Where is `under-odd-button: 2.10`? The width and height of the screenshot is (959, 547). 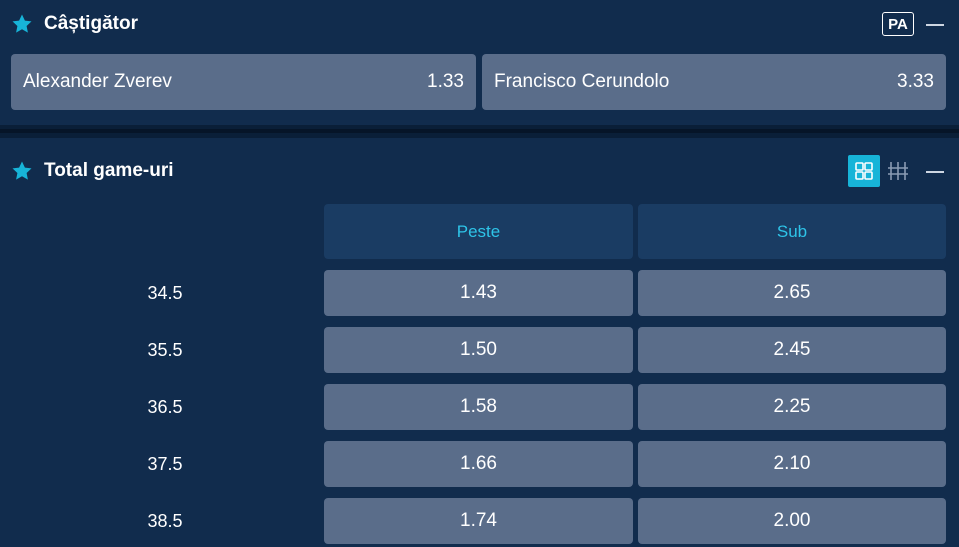 under-odd-button: 2.10 is located at coordinates (792, 464).